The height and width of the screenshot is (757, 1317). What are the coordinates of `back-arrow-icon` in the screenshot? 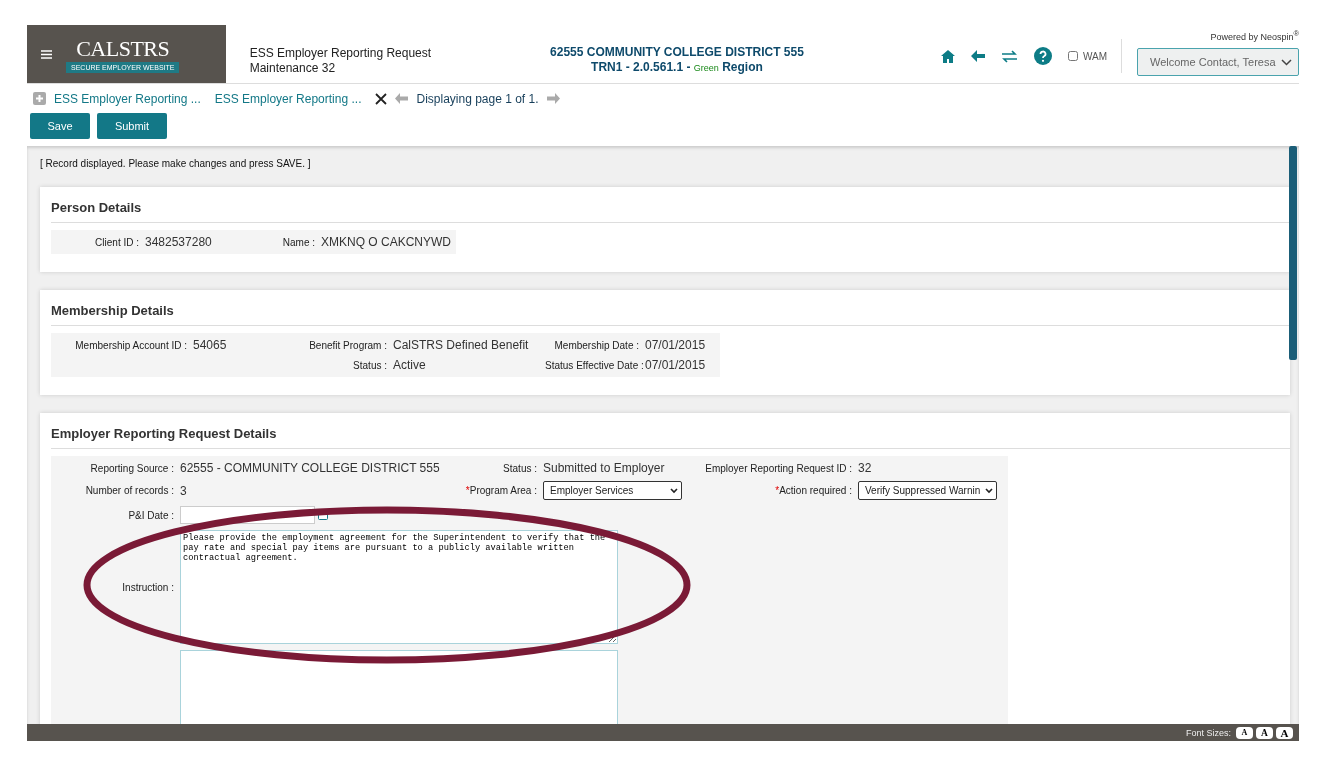 It's located at (977, 56).